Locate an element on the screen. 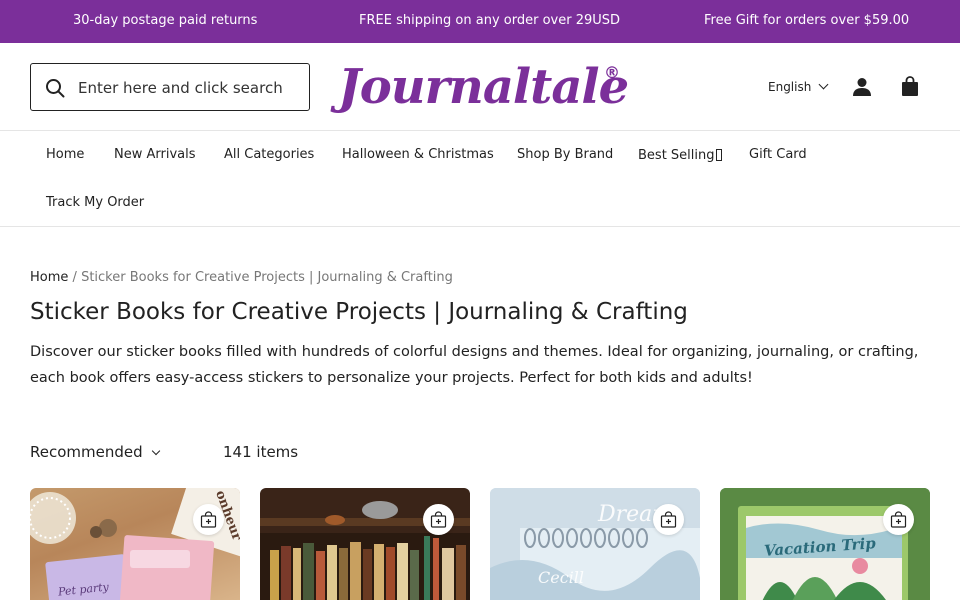 This screenshot has width=960, height=600. site-logo: Journaltale ® is located at coordinates (483, 87).